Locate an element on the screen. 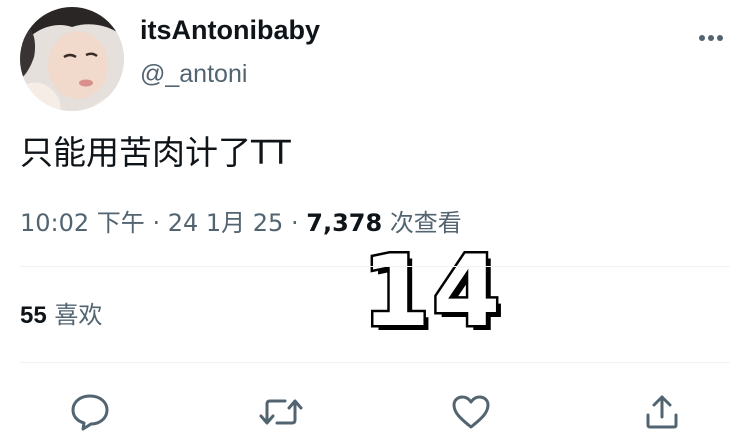 Image resolution: width=750 pixels, height=446 pixels. display-name: itsAntonibaby is located at coordinates (230, 30).